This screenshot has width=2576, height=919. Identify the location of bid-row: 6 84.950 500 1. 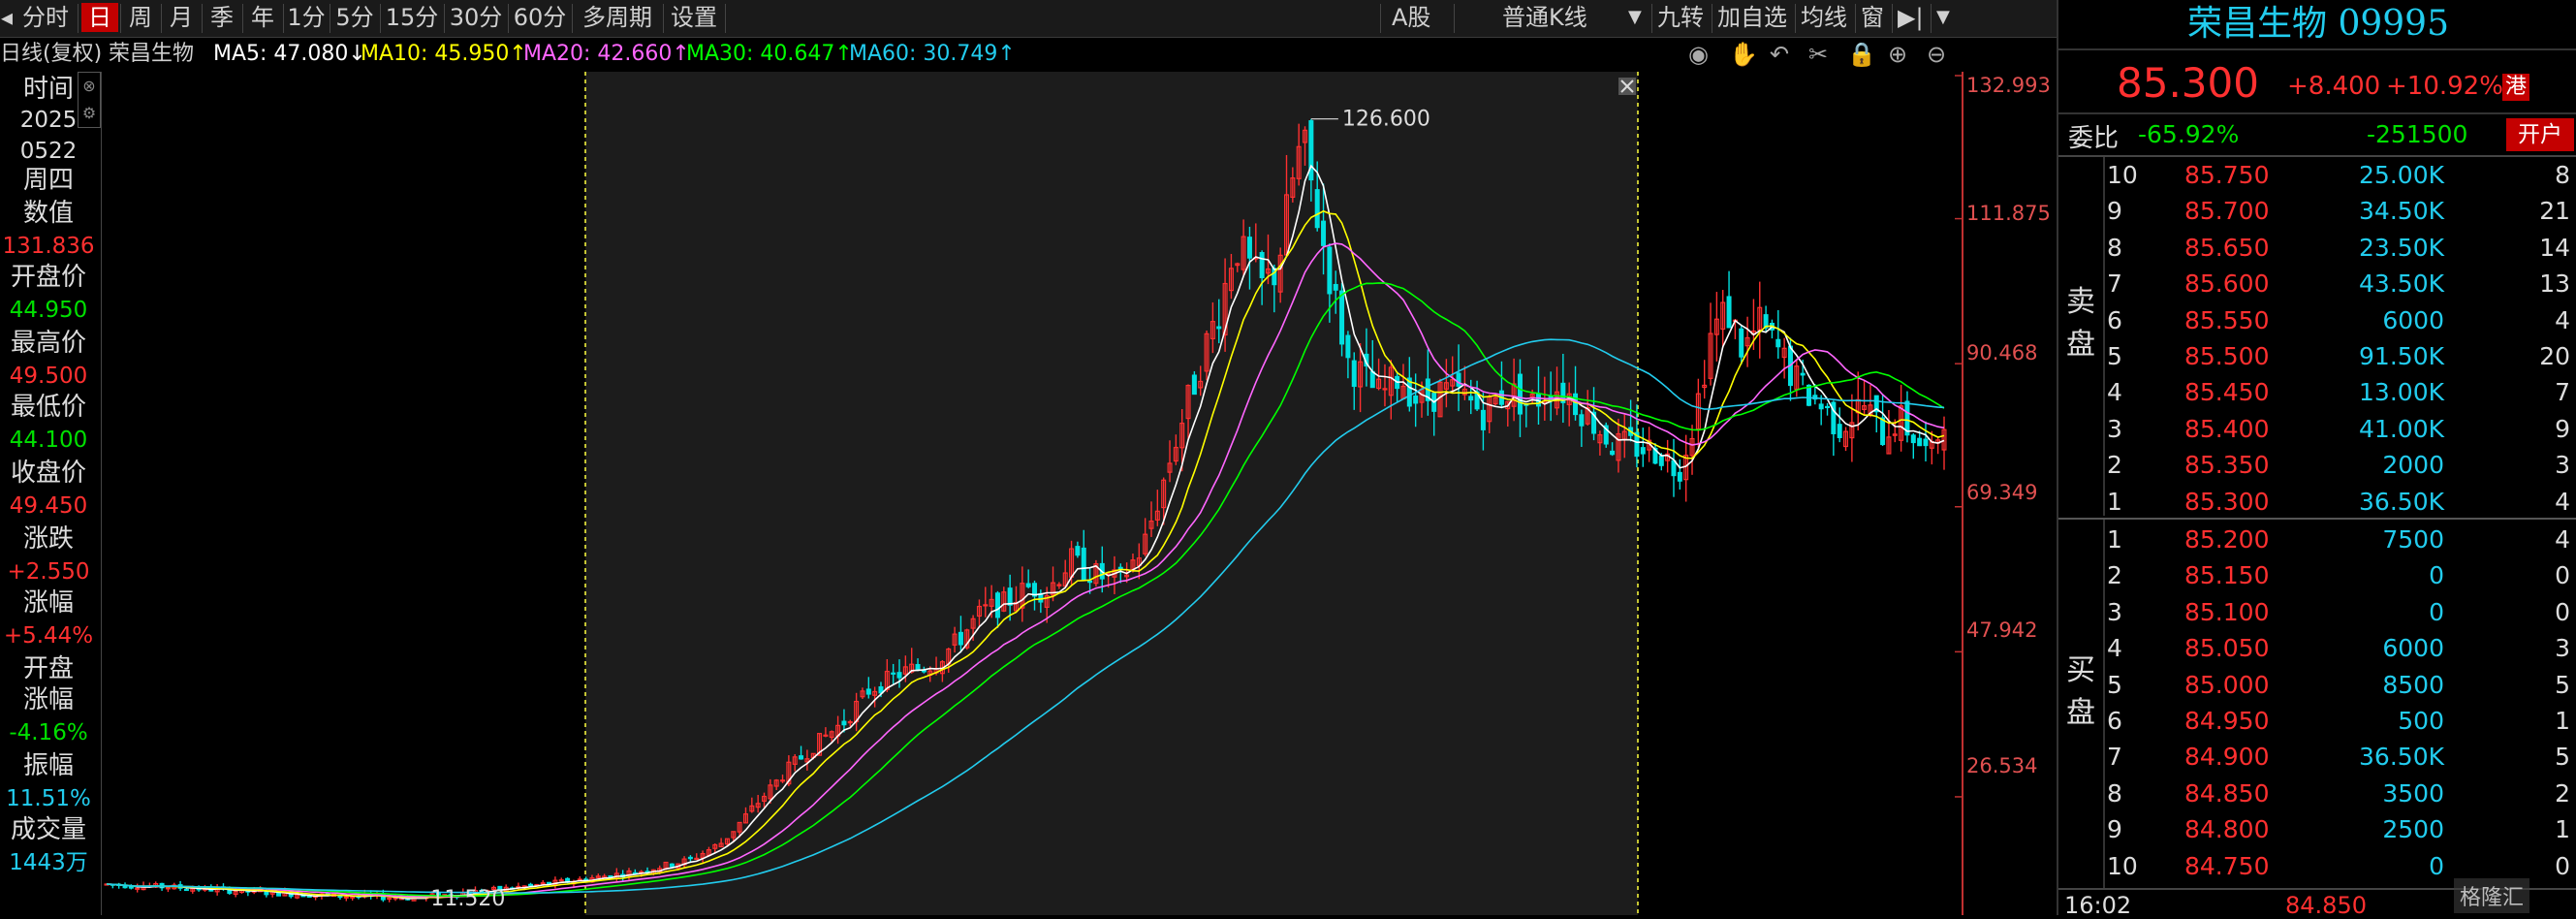
(2317, 721).